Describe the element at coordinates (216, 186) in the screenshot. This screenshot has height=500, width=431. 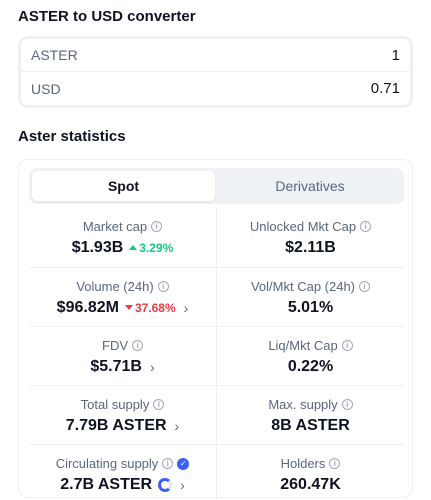
I see `stats-tabs: Spot Derivatives` at that location.